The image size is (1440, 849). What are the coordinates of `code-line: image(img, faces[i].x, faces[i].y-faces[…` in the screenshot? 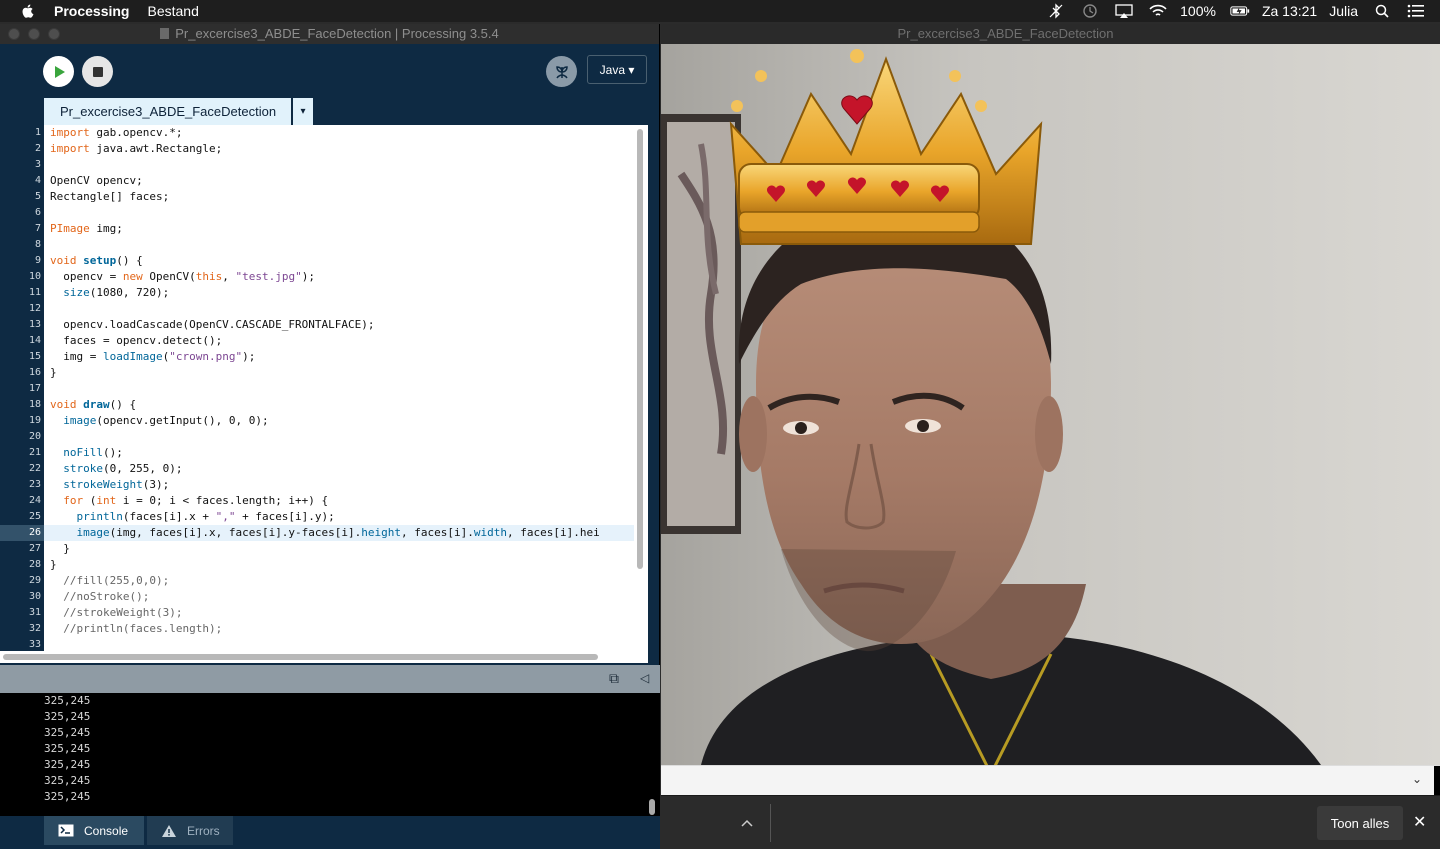 It's located at (339, 533).